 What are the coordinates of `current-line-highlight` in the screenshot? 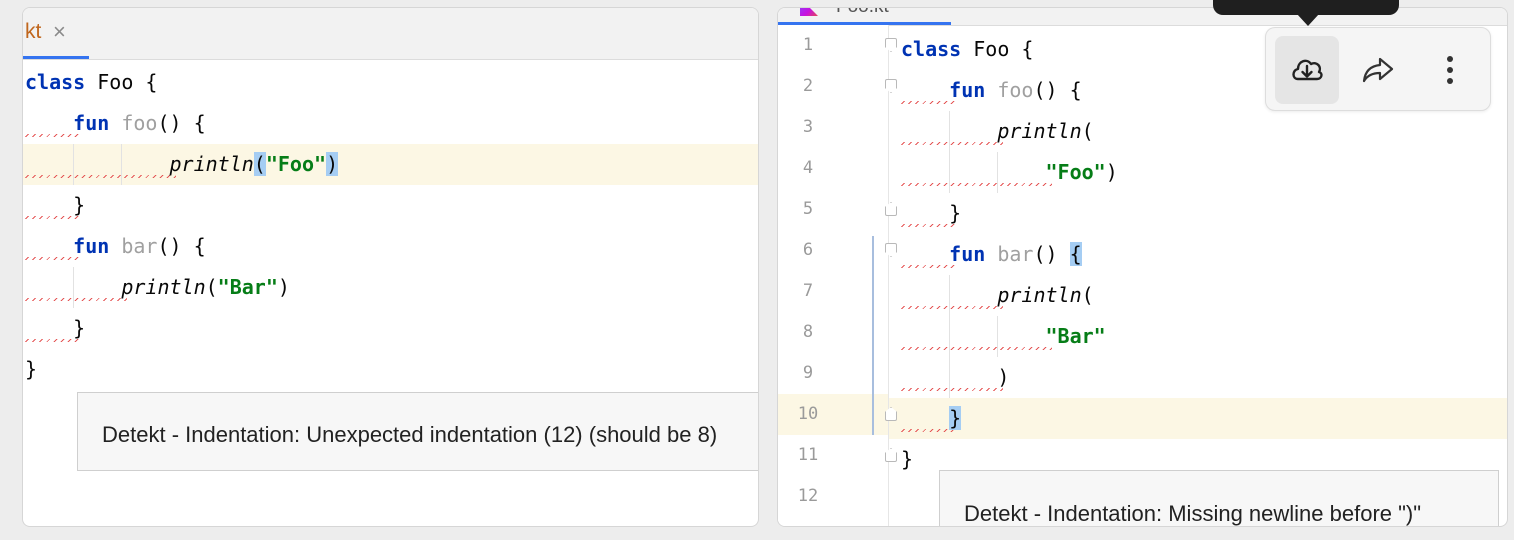 It's located at (1198, 418).